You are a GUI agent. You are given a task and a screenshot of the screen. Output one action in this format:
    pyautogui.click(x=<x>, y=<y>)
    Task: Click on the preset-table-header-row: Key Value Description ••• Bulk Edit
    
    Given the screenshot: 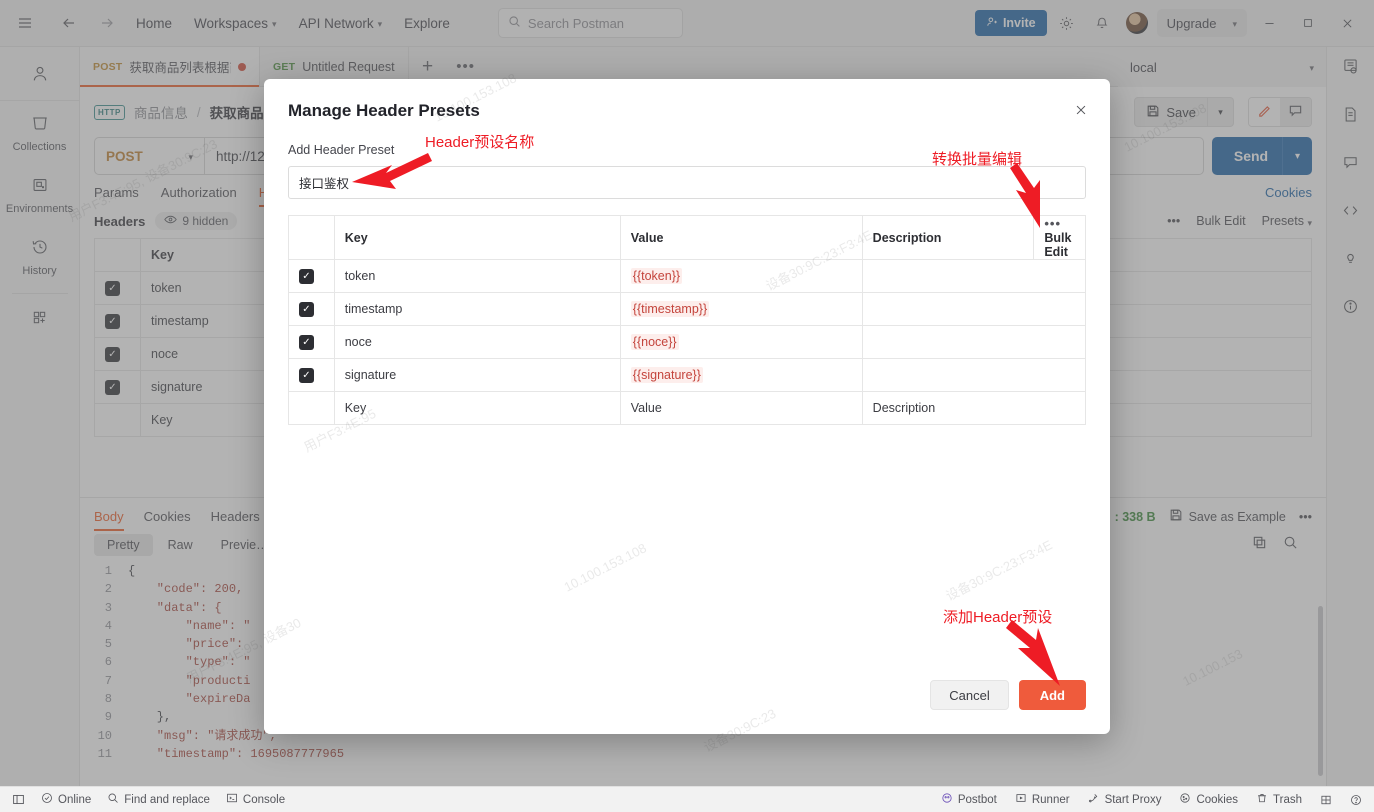 What is the action you would take?
    pyautogui.click(x=687, y=237)
    